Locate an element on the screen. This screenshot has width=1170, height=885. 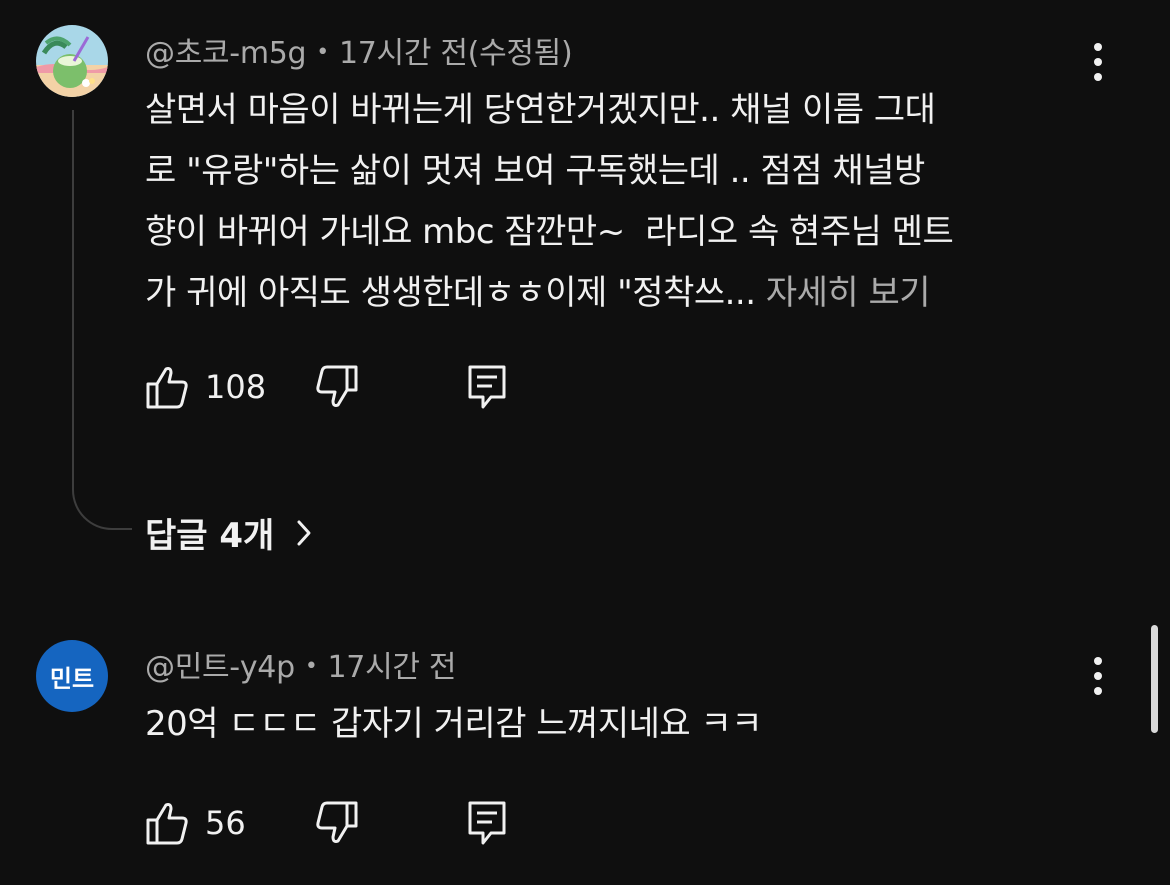
like-count: 56 is located at coordinates (225, 823).